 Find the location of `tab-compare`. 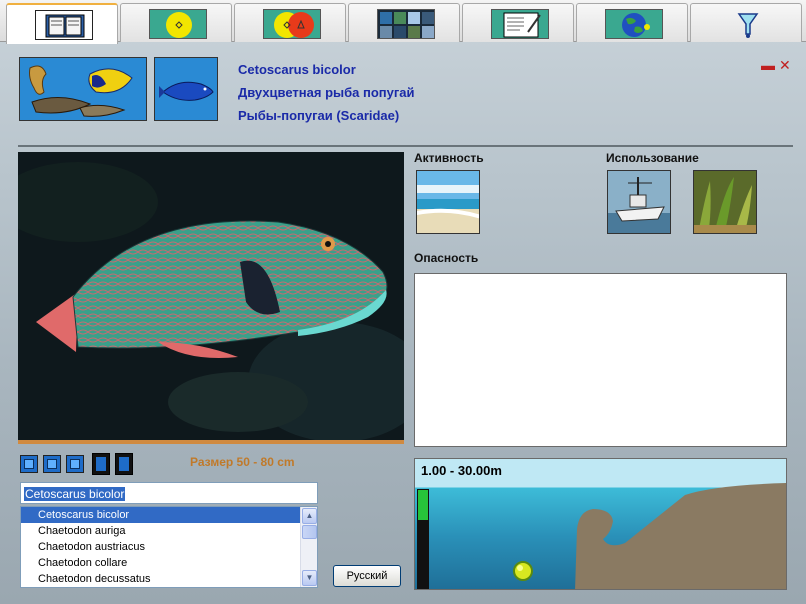

tab-compare is located at coordinates (290, 22).